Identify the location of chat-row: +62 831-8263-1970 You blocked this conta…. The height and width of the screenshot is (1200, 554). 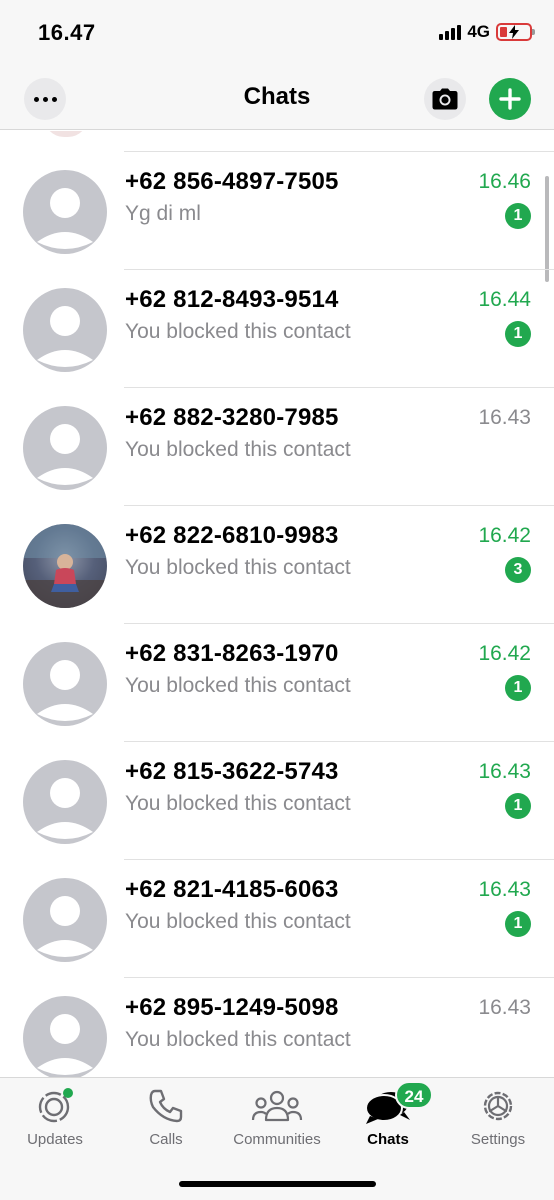
(277, 683).